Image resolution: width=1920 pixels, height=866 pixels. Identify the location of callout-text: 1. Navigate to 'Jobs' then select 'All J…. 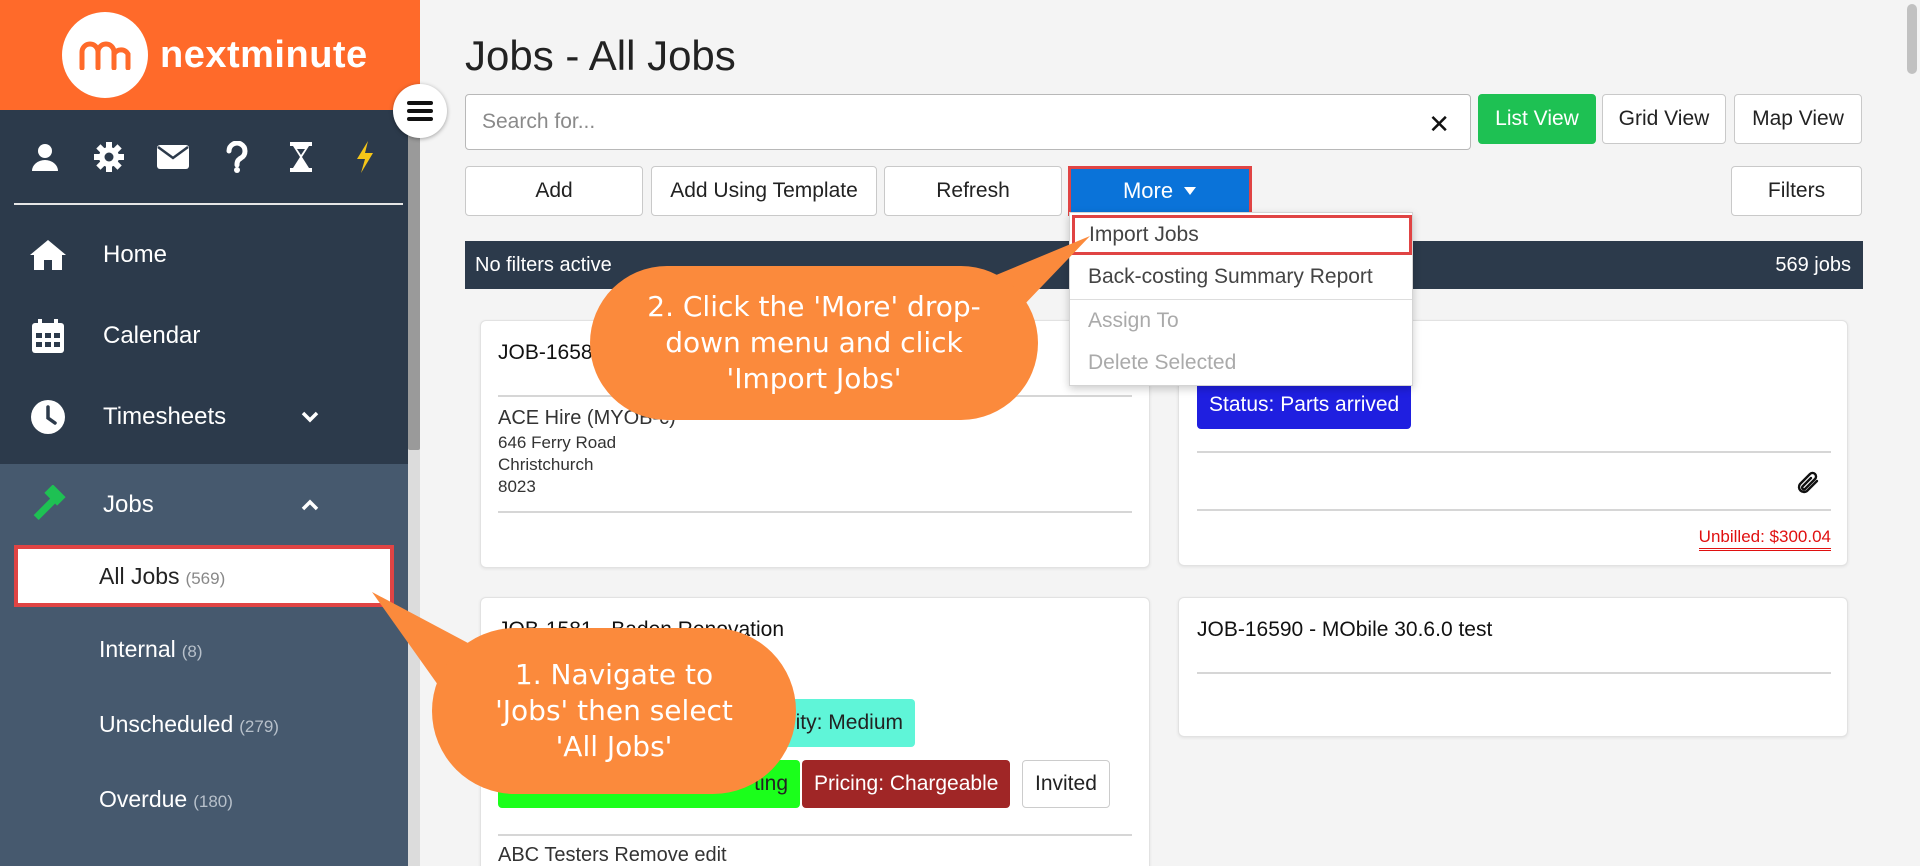
(614, 710).